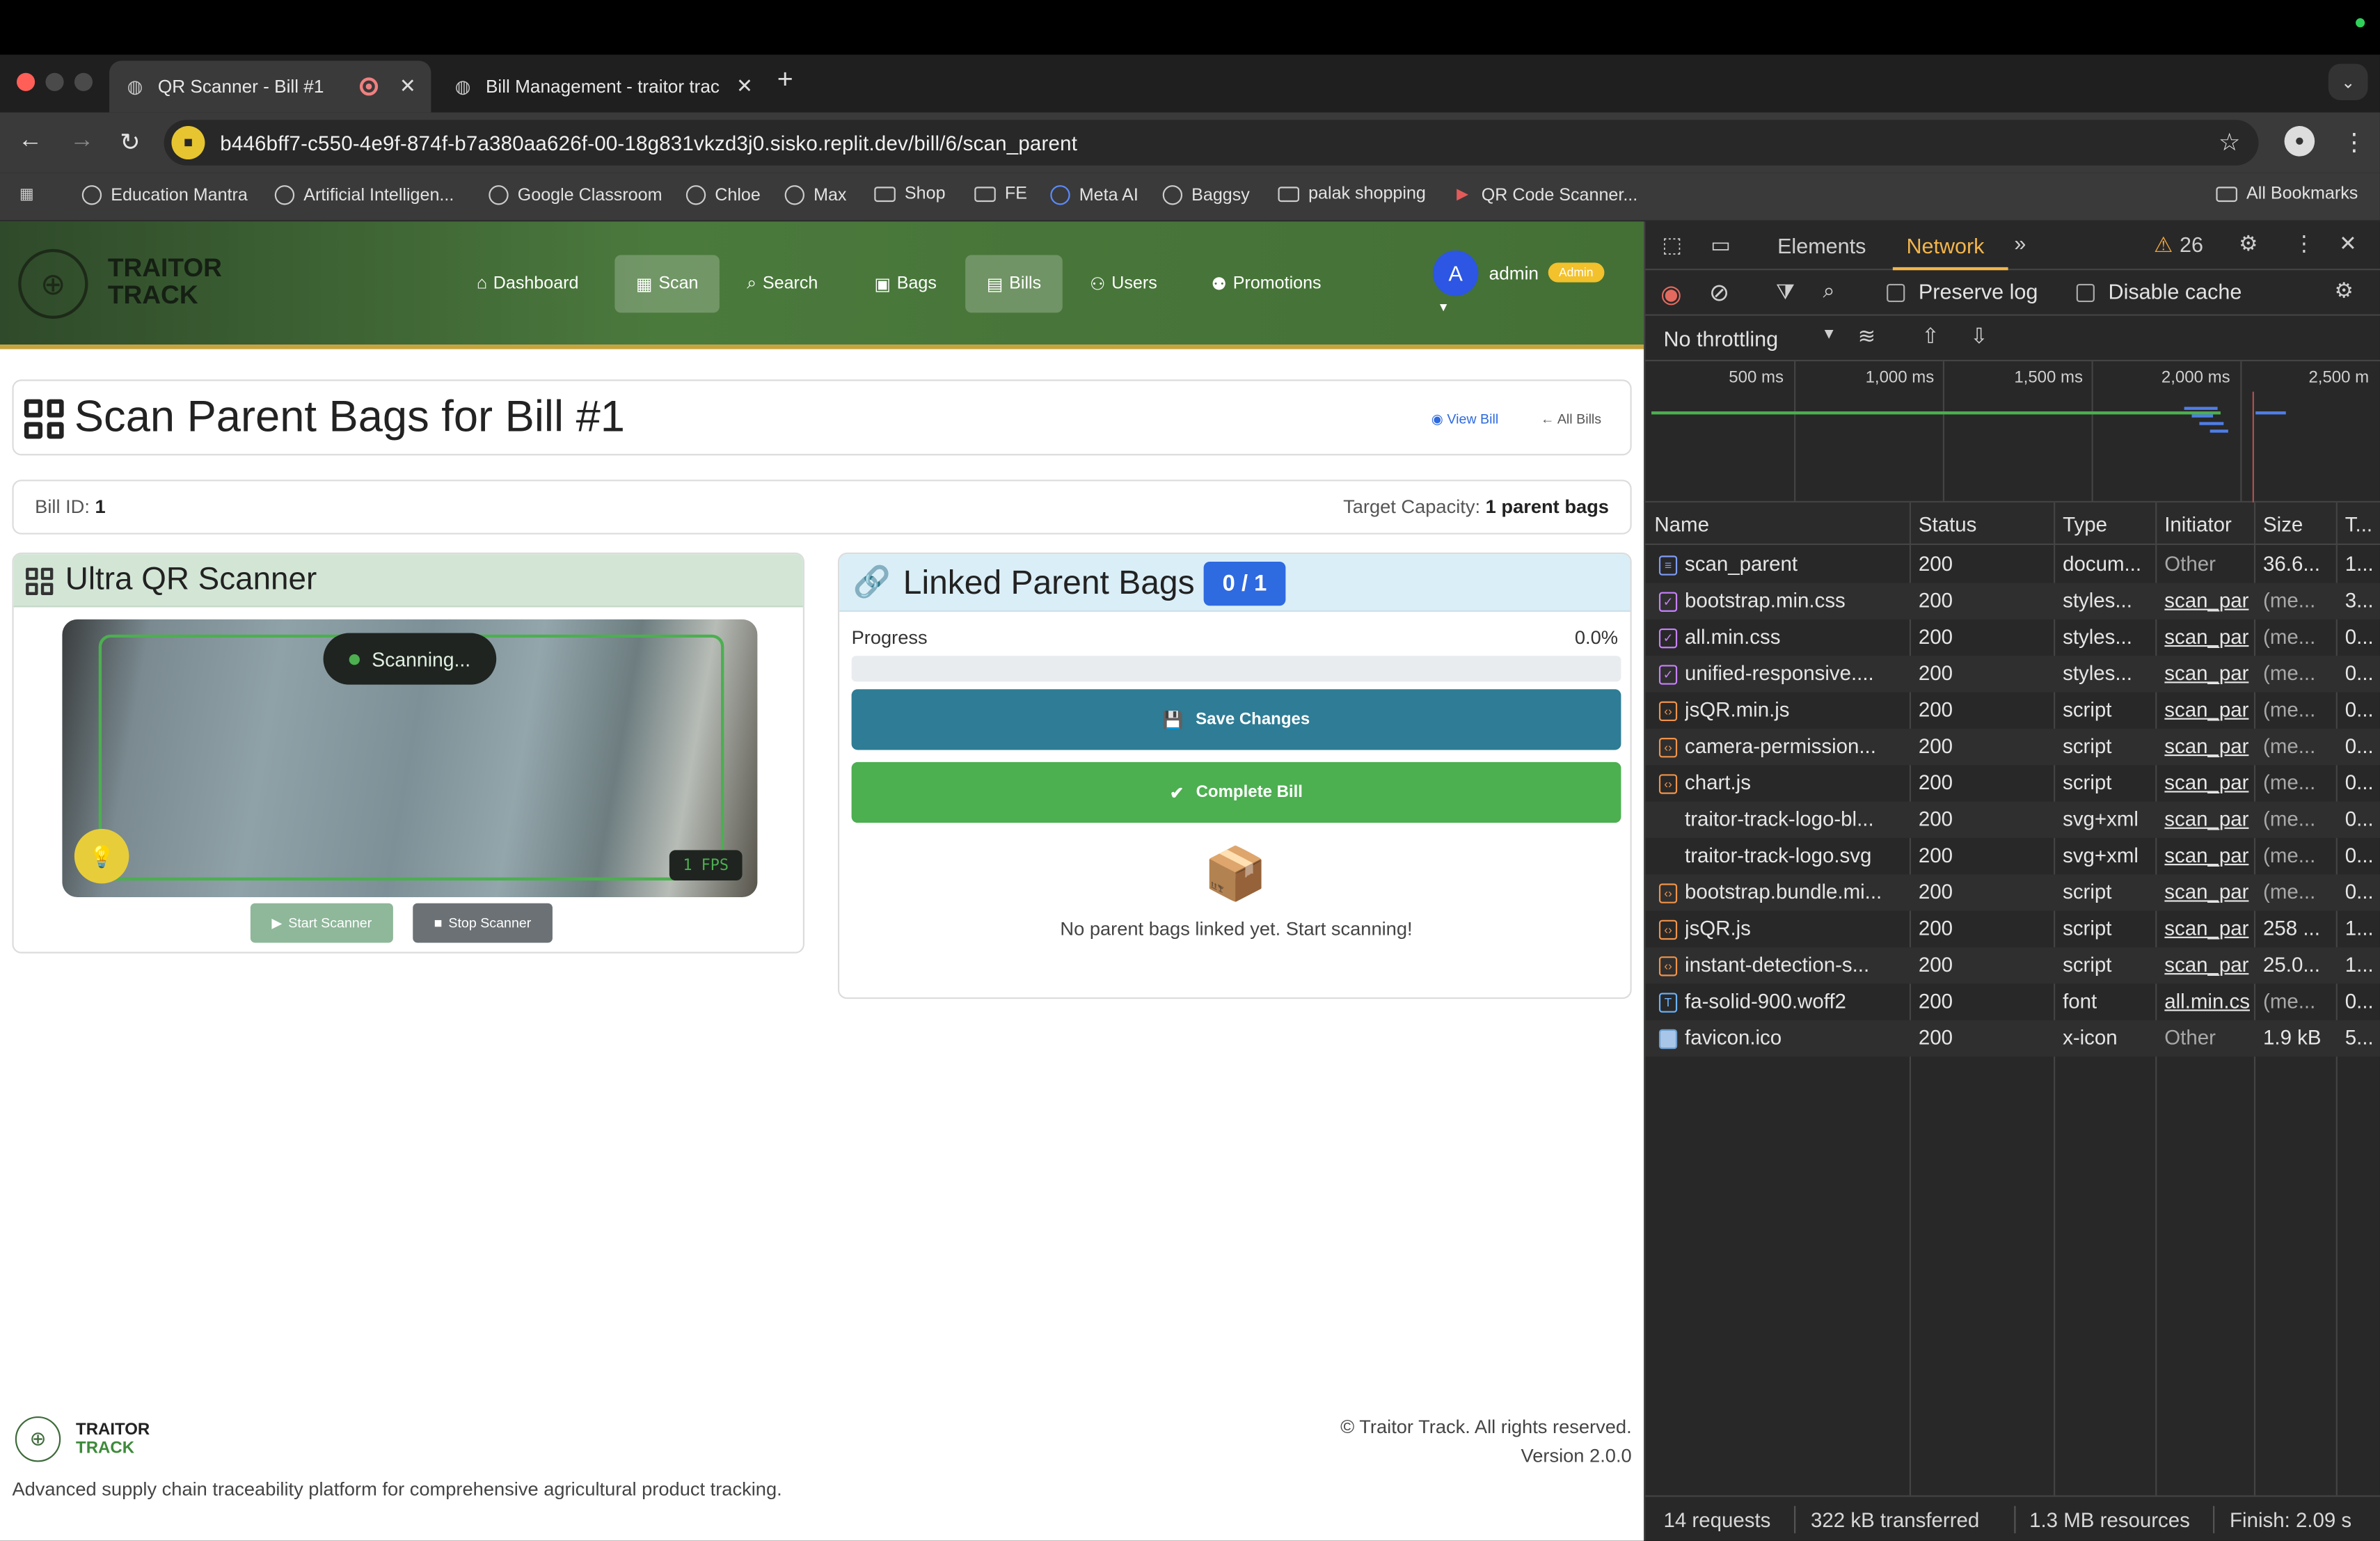  What do you see at coordinates (1236, 719) in the screenshot?
I see `save-changes-button: 💾 Save Changes` at bounding box center [1236, 719].